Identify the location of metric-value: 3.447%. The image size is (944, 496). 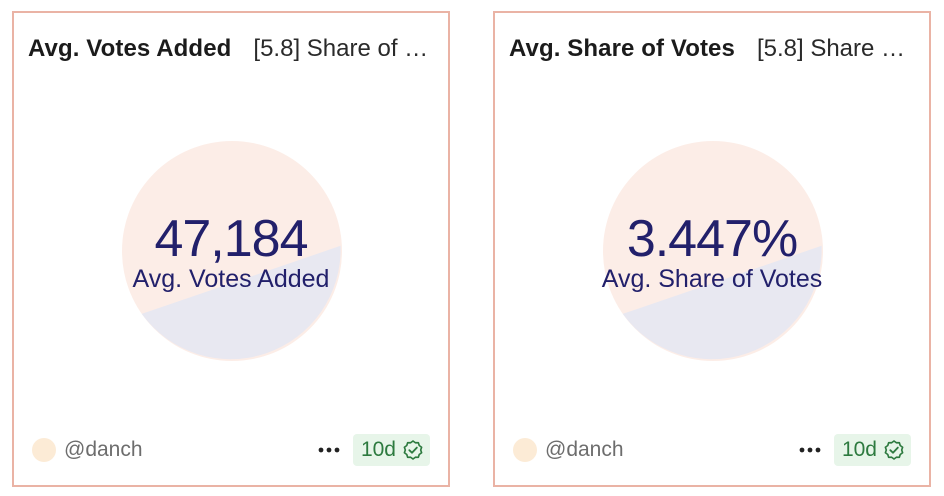
(712, 239).